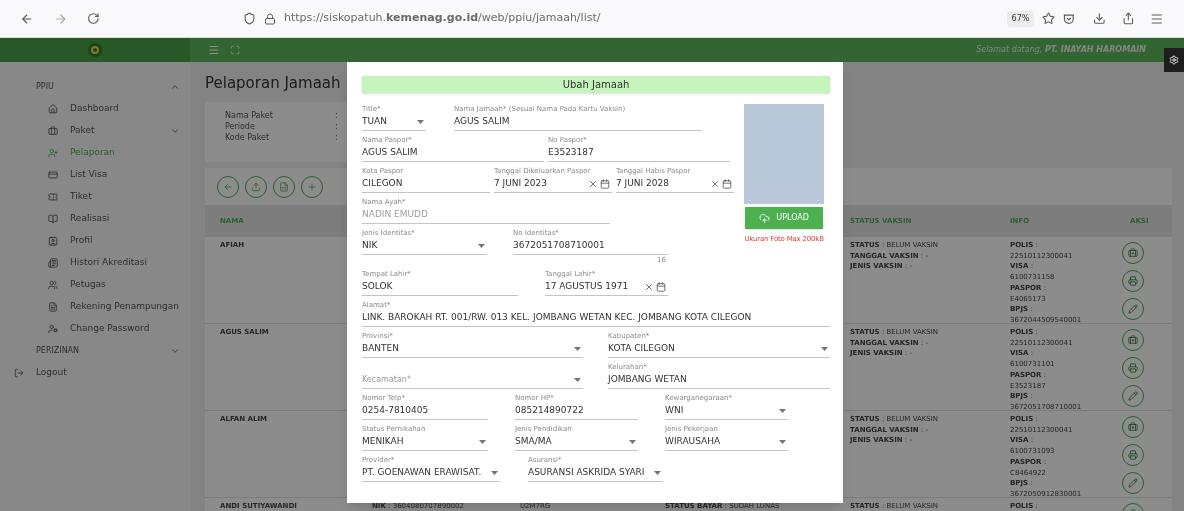 The image size is (1184, 511). I want to click on lock-icon, so click(269, 18).